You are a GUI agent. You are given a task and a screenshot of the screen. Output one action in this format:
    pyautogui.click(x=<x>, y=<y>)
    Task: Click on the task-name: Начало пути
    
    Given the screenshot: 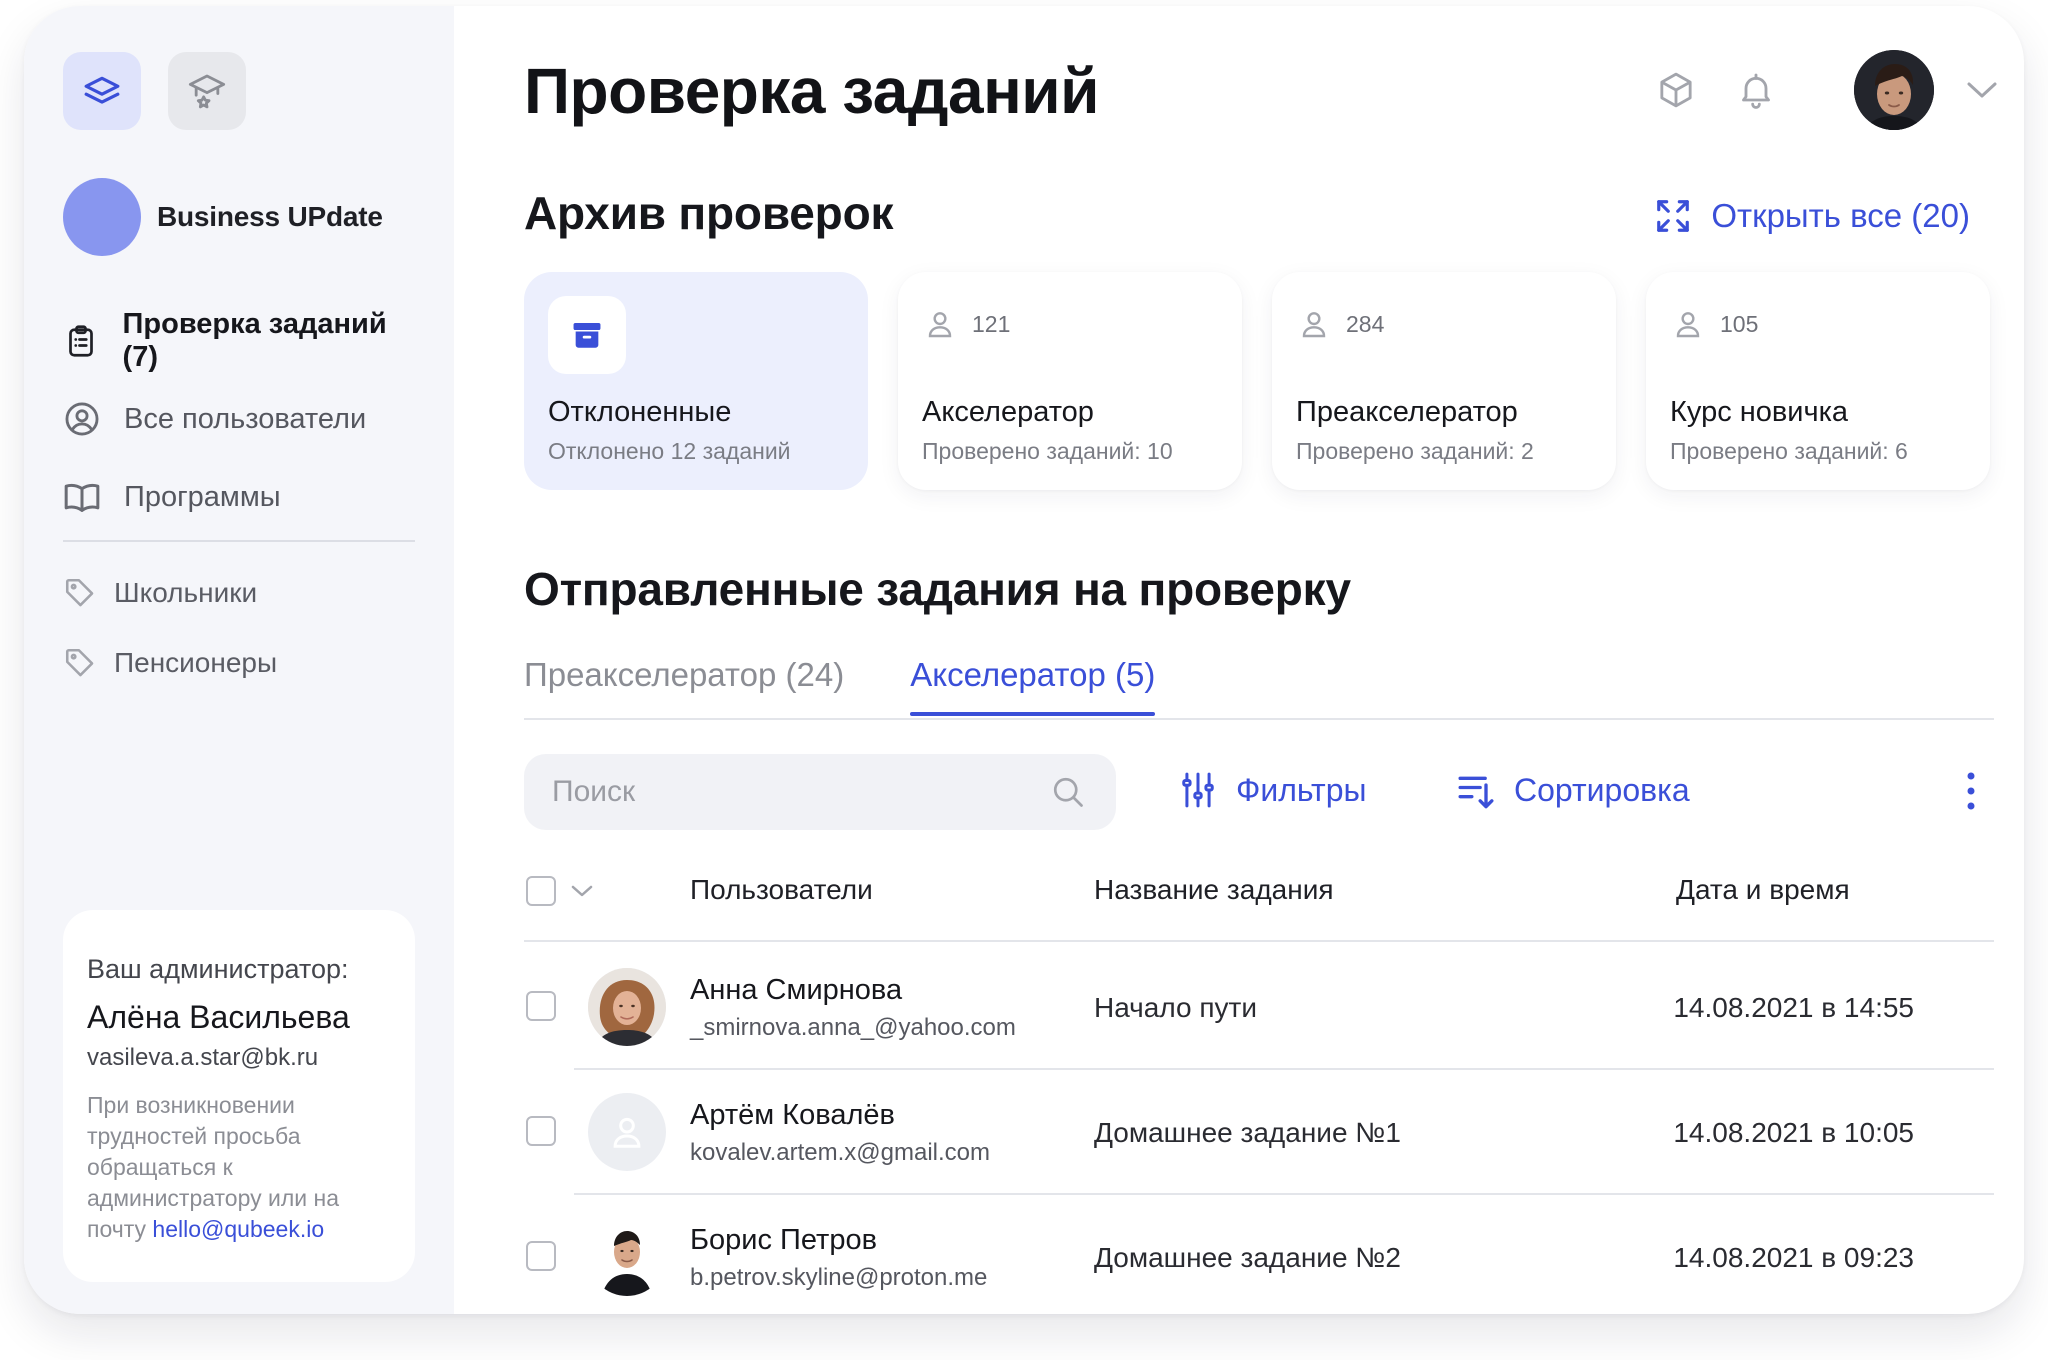 What is the action you would take?
    pyautogui.click(x=1175, y=1007)
    